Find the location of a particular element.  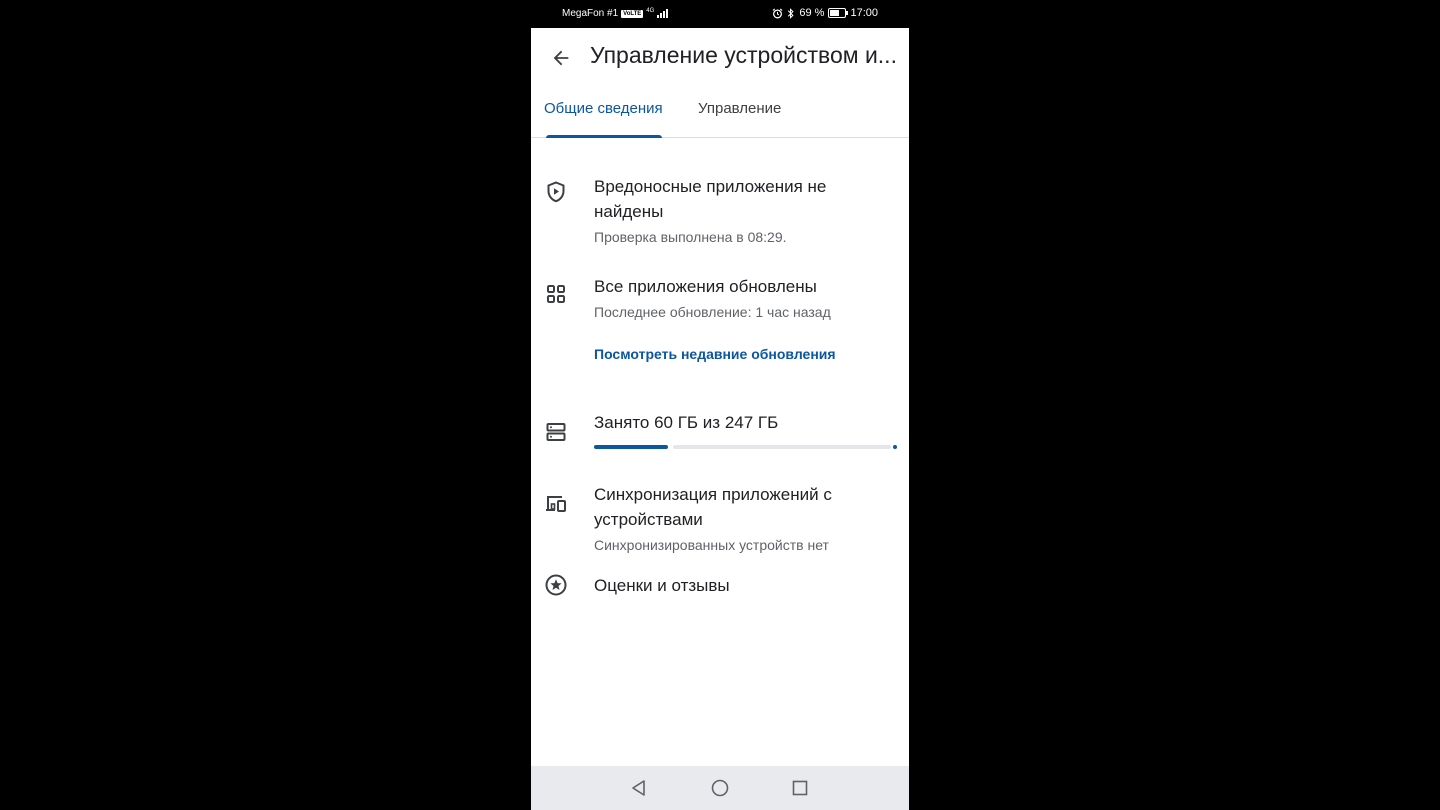

malware-subtitle: Проверка выполнена в 08:29. is located at coordinates (690, 237).